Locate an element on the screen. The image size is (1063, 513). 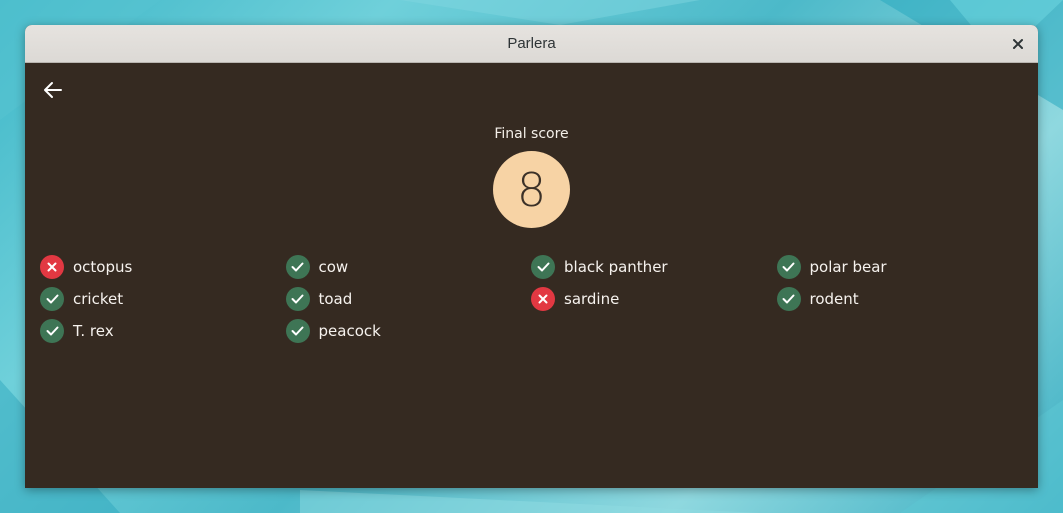
score-badge: 8 is located at coordinates (531, 189).